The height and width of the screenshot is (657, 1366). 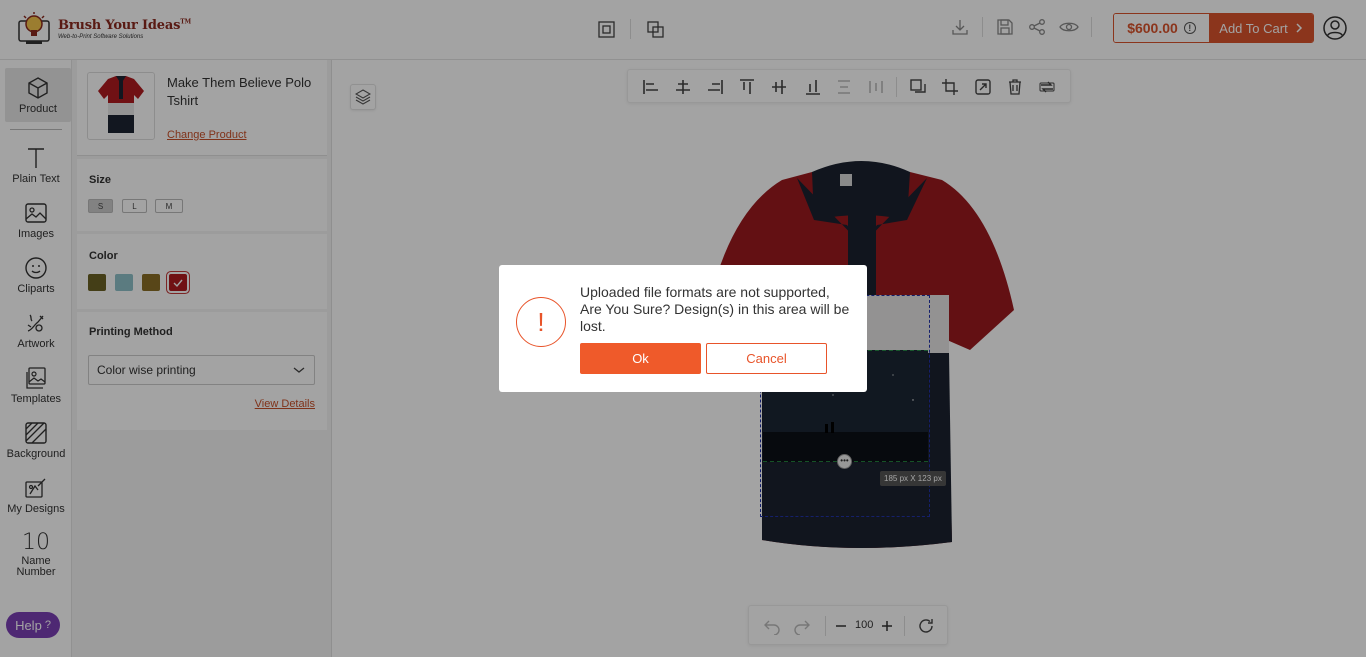 I want to click on warning-icon: !, so click(x=541, y=322).